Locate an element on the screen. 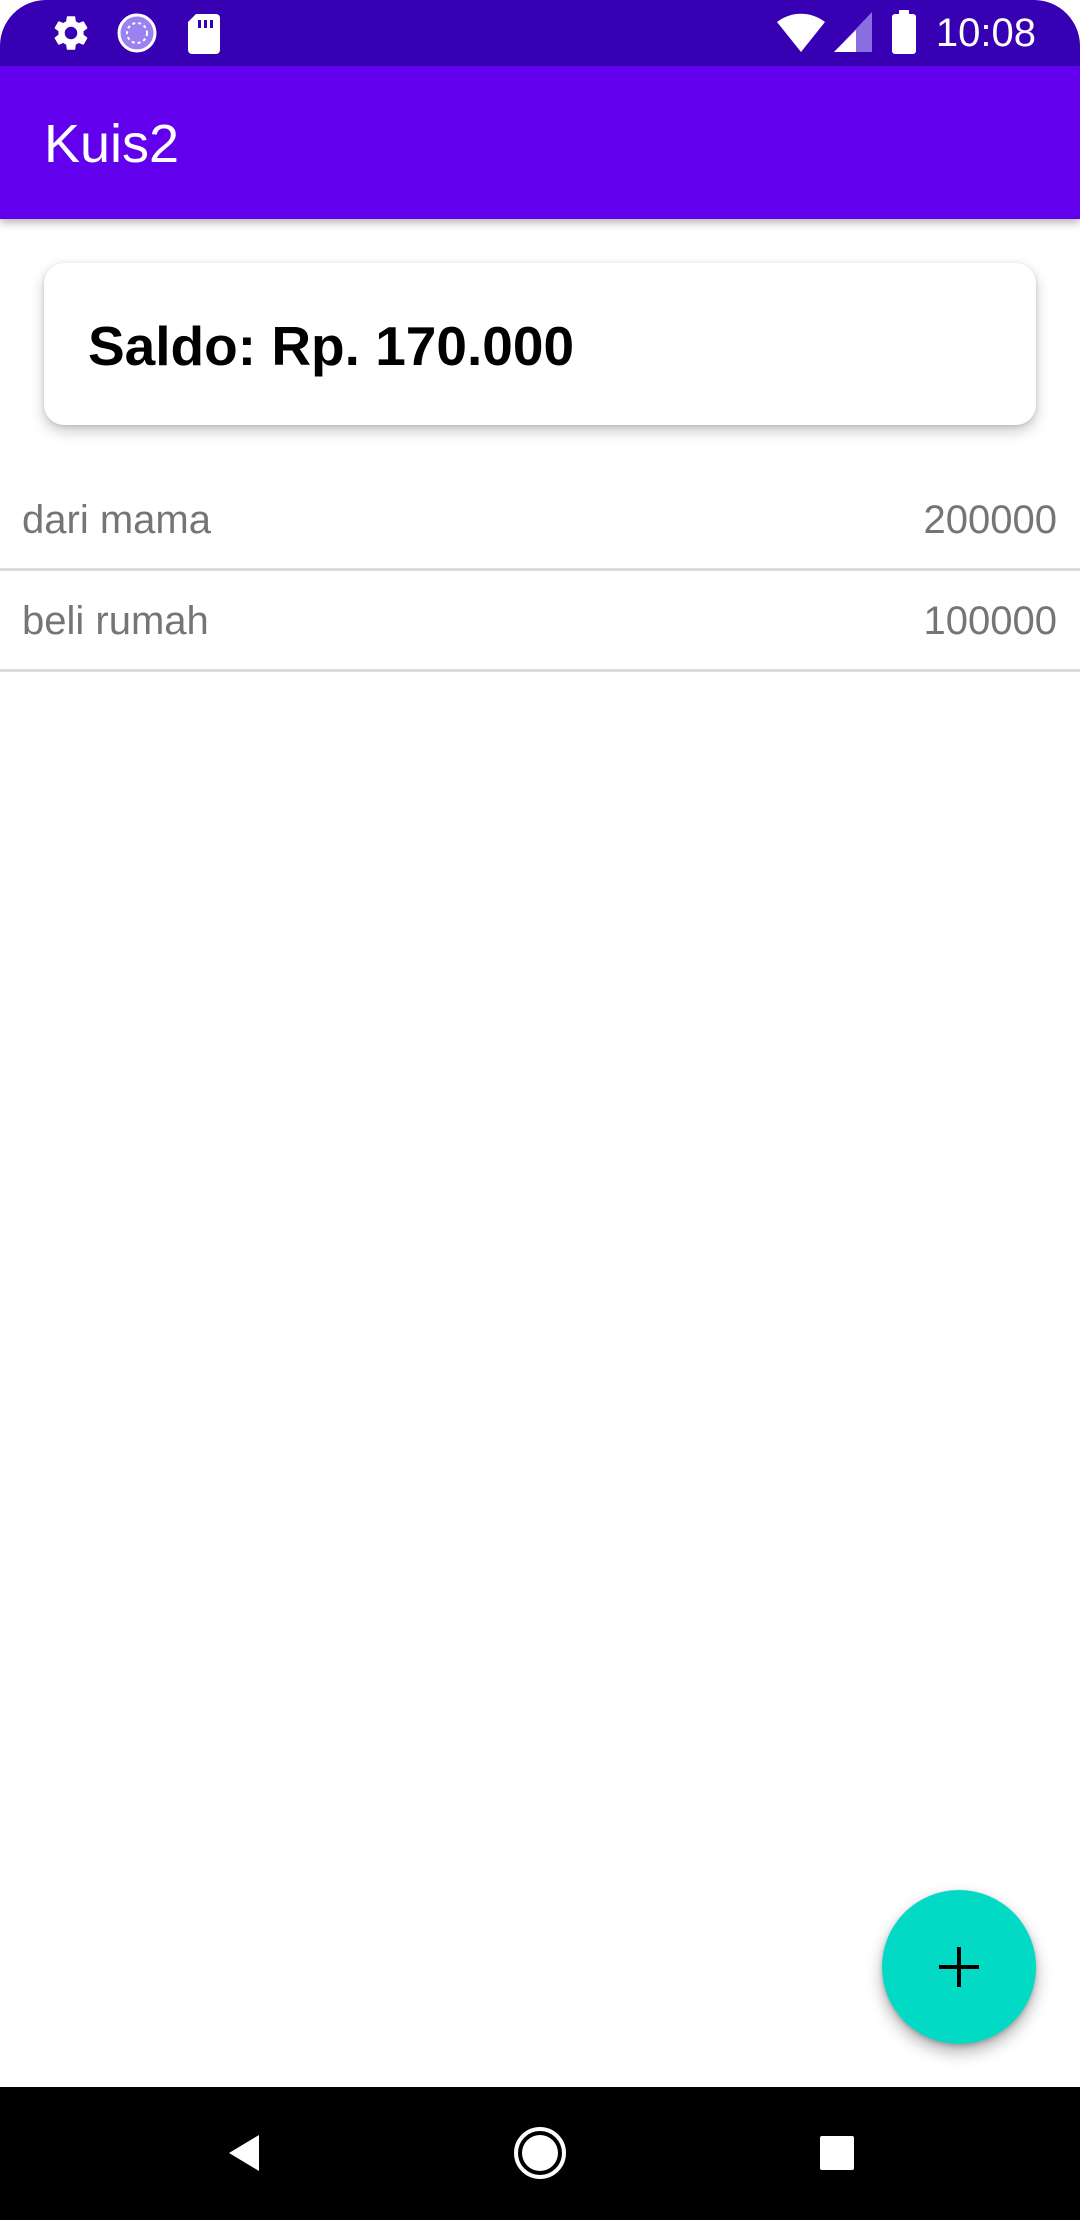 The width and height of the screenshot is (1080, 2220). app-title: Kuis2 is located at coordinates (112, 144).